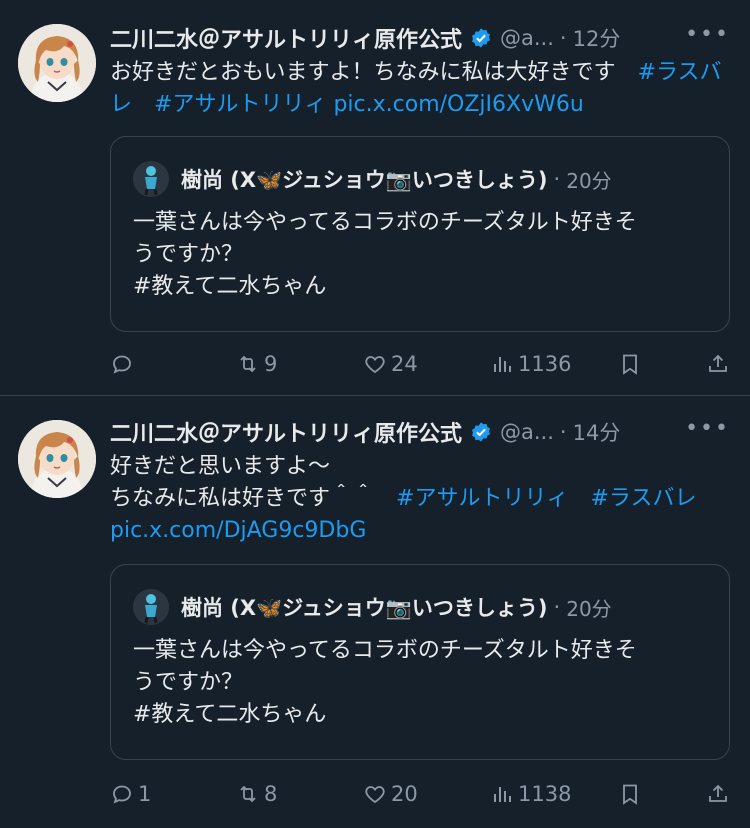 This screenshot has width=750, height=828. What do you see at coordinates (458, 104) in the screenshot?
I see `media-link: pic.x.com/OZjI6XvW6u` at bounding box center [458, 104].